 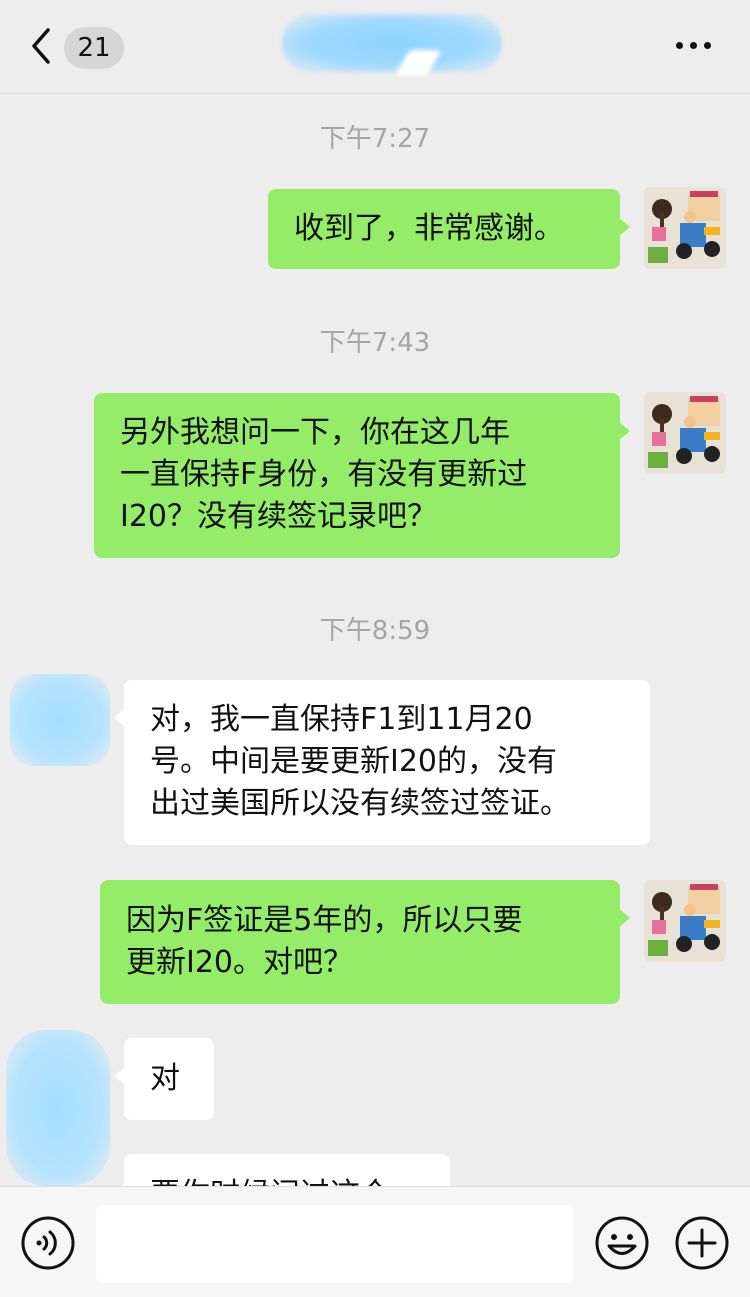 I want to click on message-text: 对, so click(x=165, y=1078).